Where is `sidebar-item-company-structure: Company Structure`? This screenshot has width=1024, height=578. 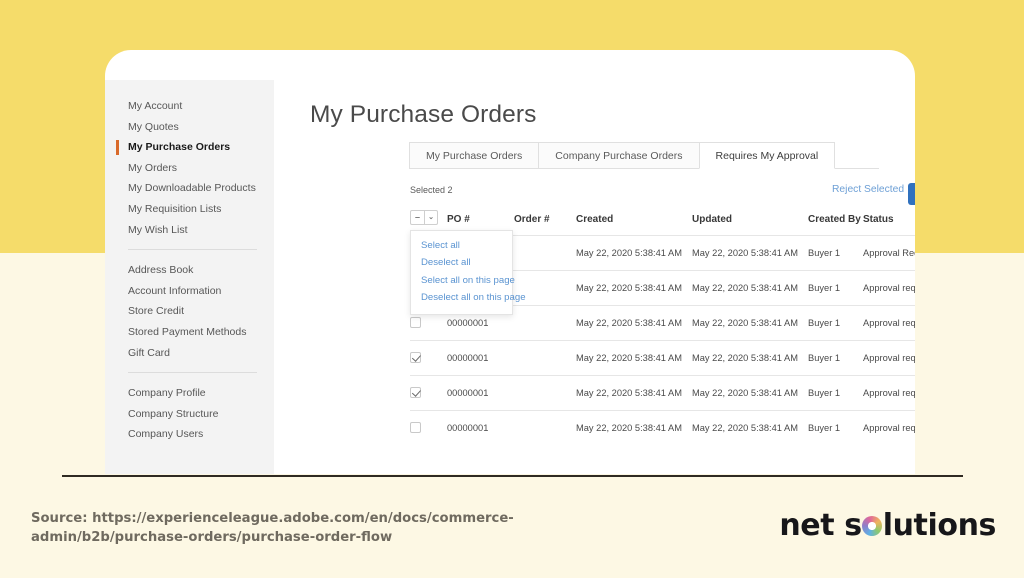 sidebar-item-company-structure: Company Structure is located at coordinates (189, 414).